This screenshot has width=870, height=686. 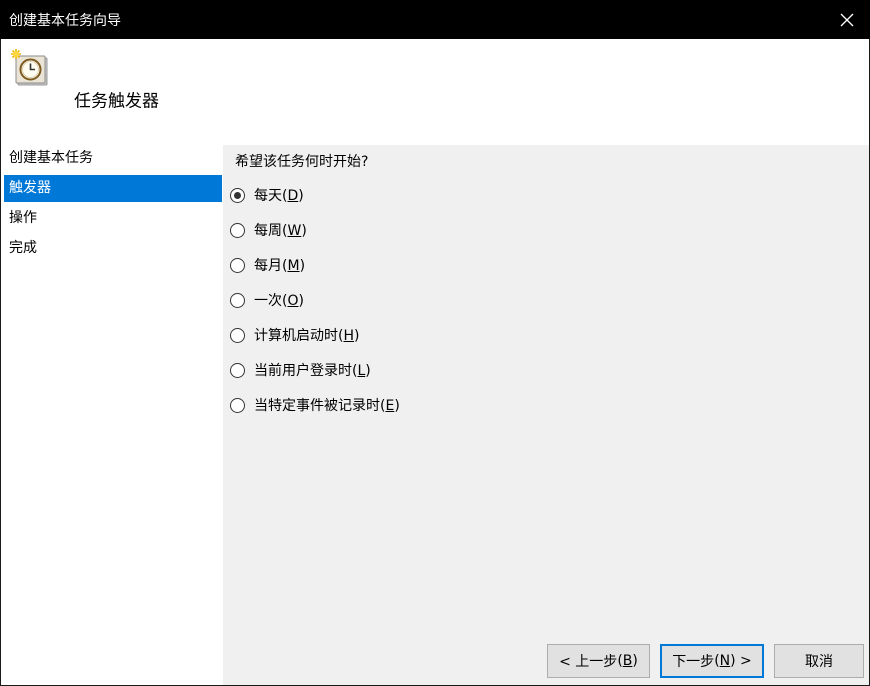 What do you see at coordinates (113, 188) in the screenshot?
I see `sidebar-item-trigger: 触发器` at bounding box center [113, 188].